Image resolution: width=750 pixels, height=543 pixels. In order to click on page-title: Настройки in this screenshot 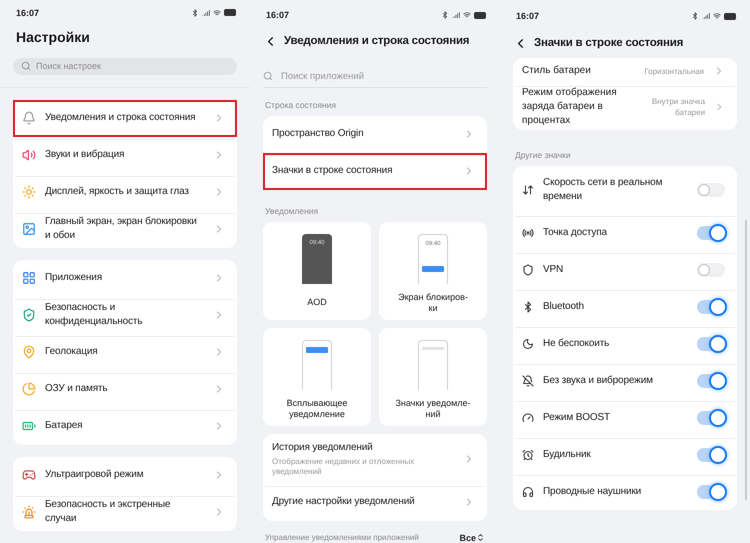, I will do `click(53, 36)`.